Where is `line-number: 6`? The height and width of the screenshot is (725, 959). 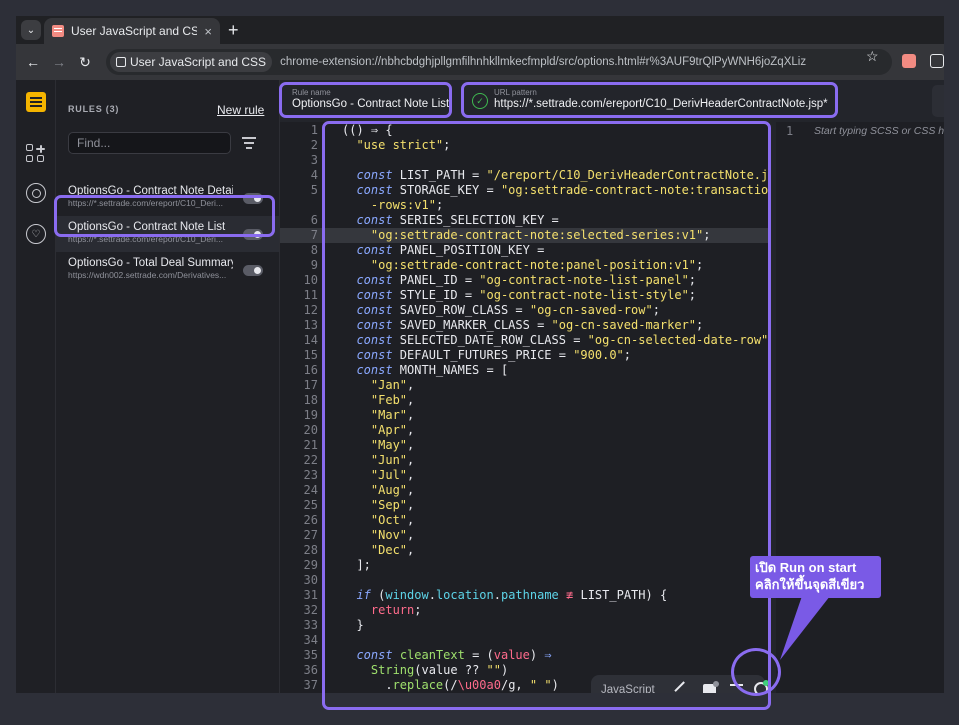 line-number: 6 is located at coordinates (314, 220).